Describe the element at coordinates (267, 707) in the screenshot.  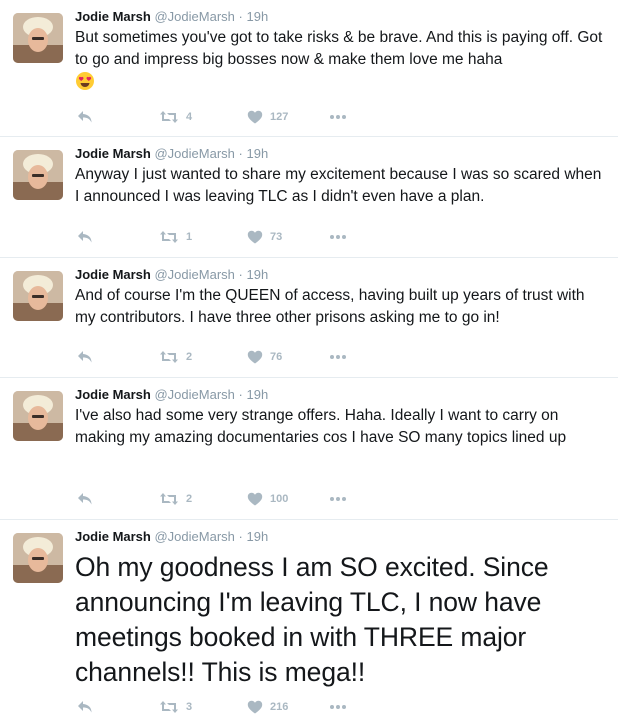
I see `like-button: 216` at that location.